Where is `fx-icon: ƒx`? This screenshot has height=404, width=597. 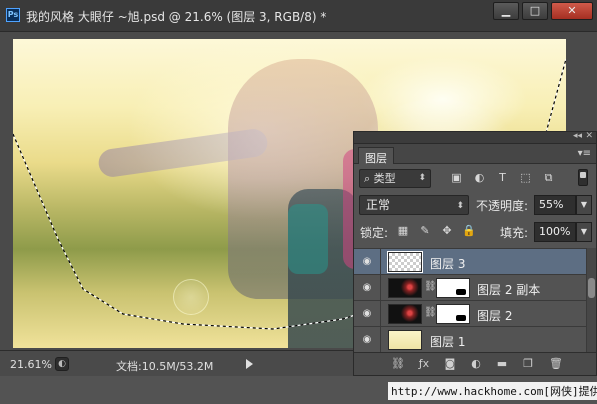
fx-icon: ƒx is located at coordinates (424, 364).